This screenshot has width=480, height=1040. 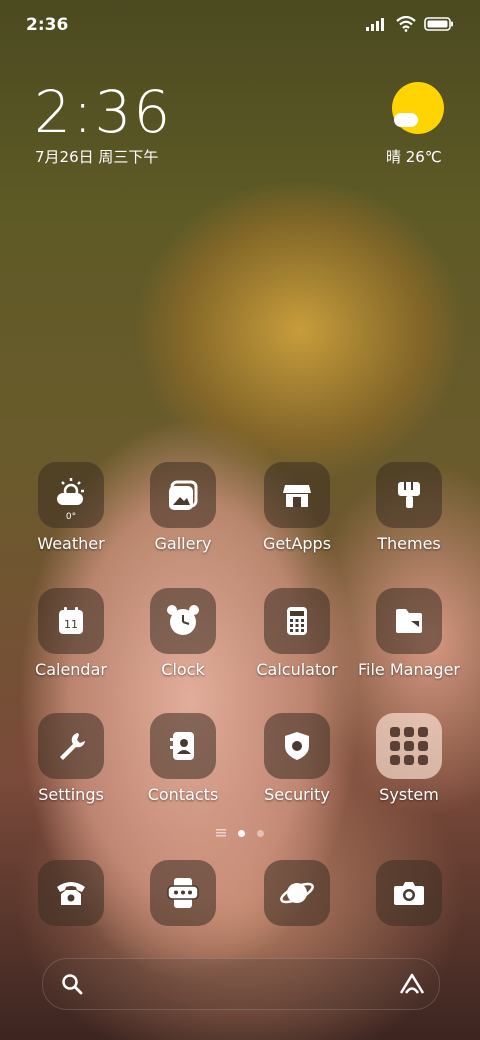 I want to click on calendar-icon-day: 11, so click(x=71, y=624).